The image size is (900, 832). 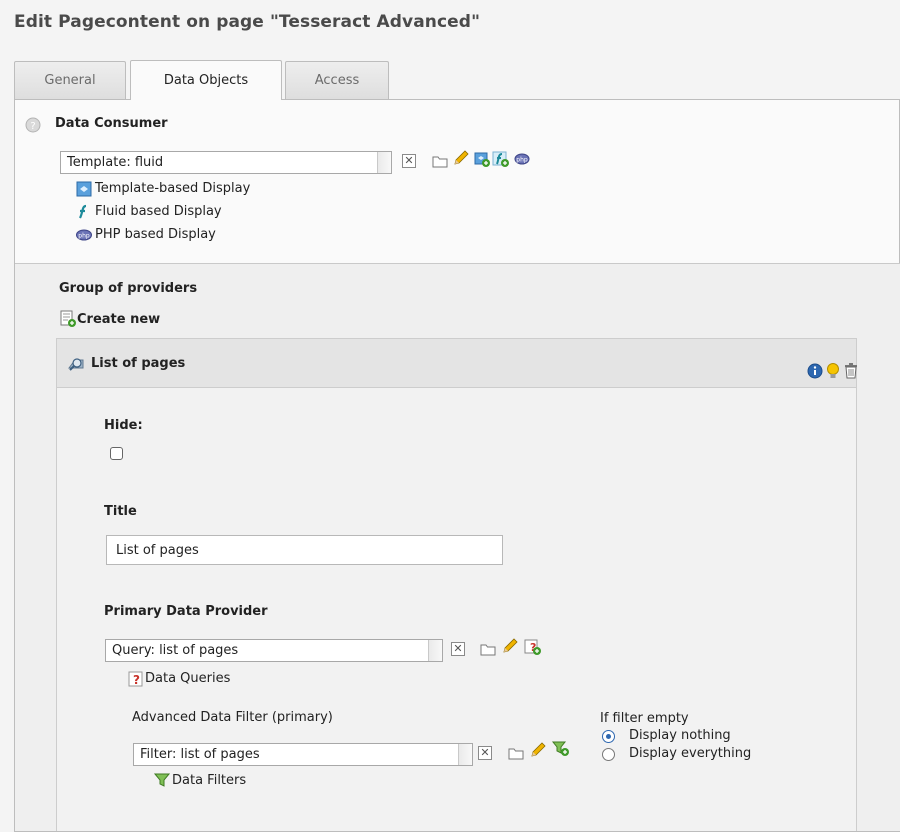 I want to click on primary-data-provider-label: Primary Data Provider, so click(x=186, y=611).